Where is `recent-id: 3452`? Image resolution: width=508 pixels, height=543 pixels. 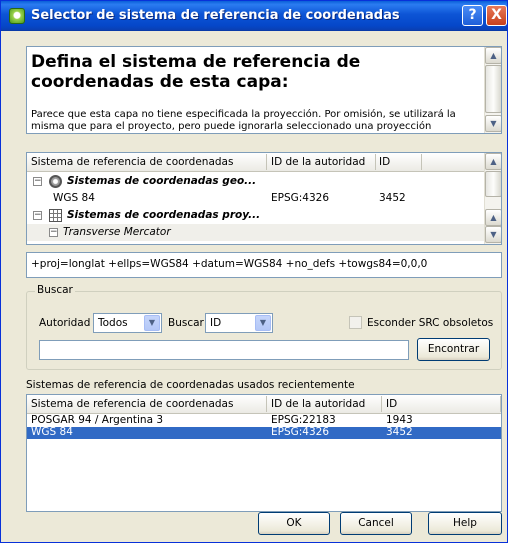 recent-id: 3452 is located at coordinates (399, 432).